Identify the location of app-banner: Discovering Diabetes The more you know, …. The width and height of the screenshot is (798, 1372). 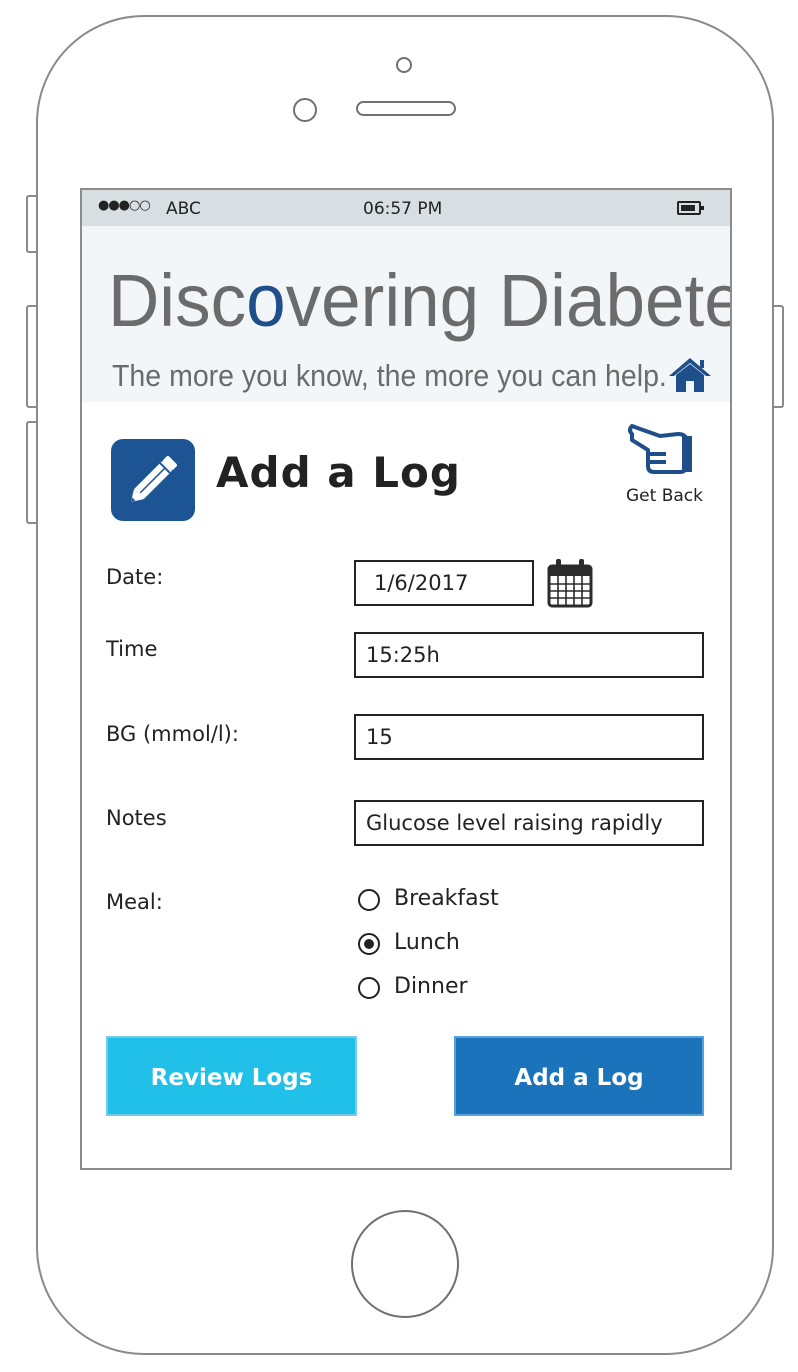
(406, 314).